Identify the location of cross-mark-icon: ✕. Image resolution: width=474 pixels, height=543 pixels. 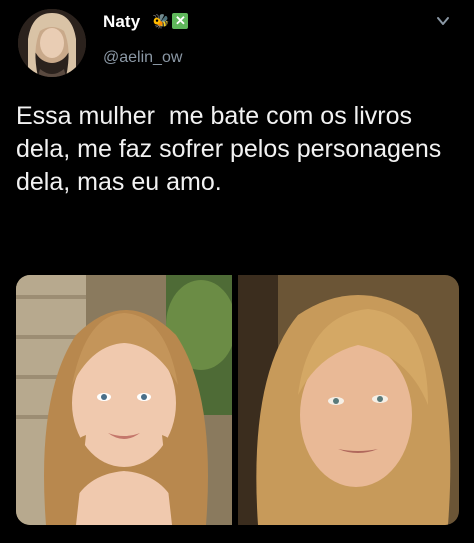
(180, 21).